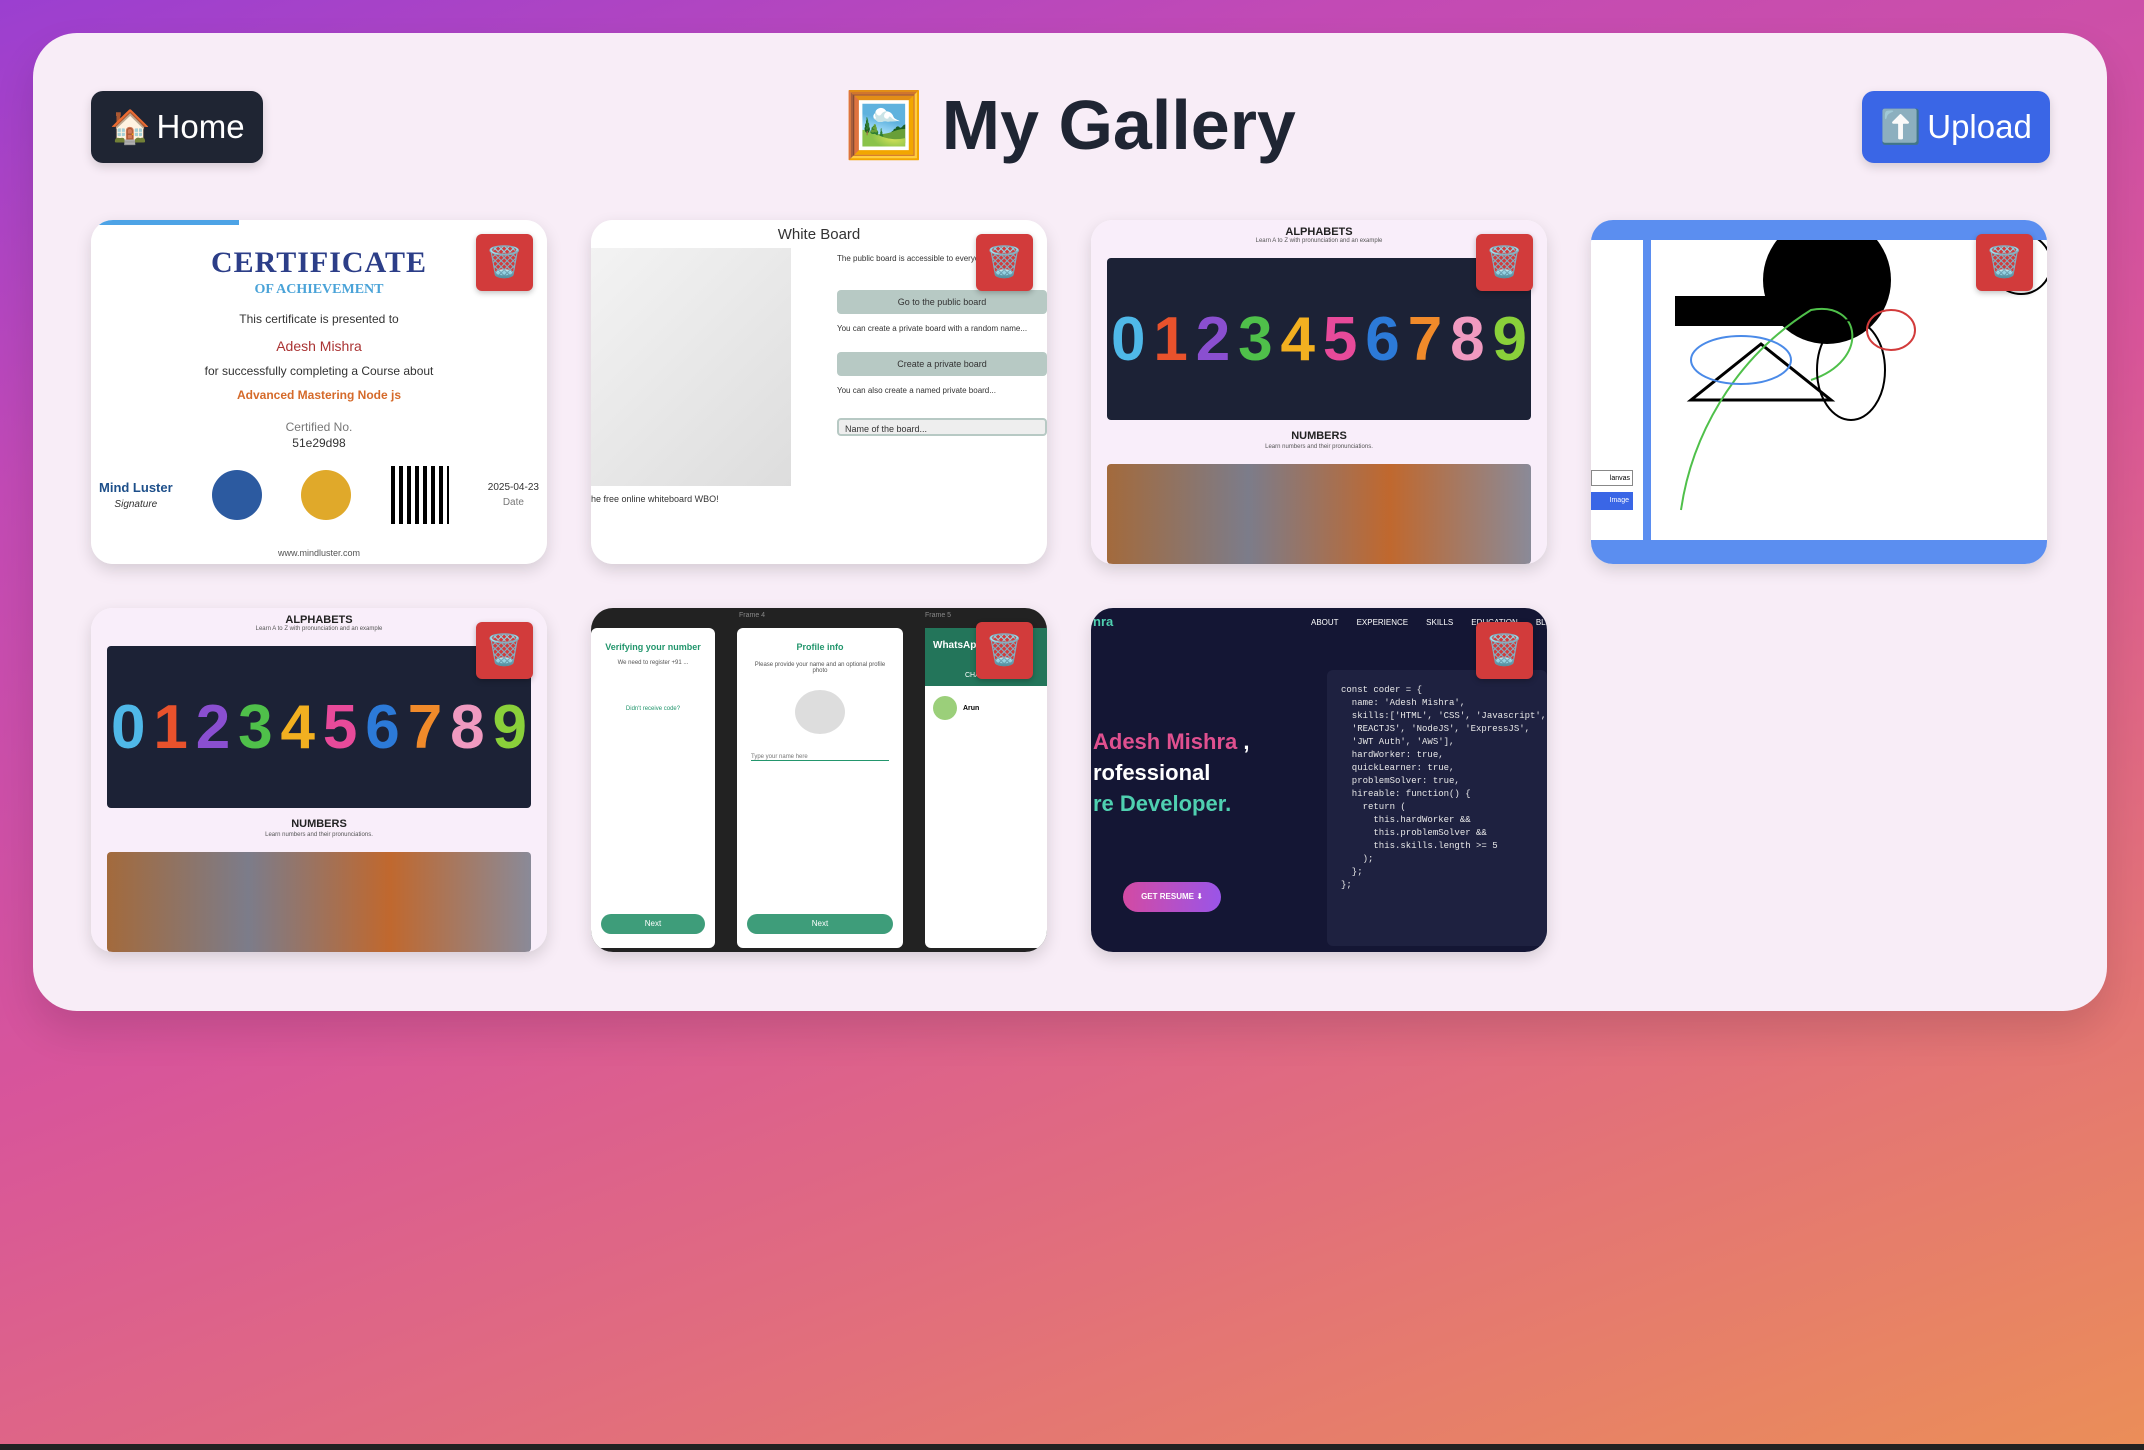 Image resolution: width=2144 pixels, height=1450 pixels. What do you see at coordinates (820, 757) in the screenshot?
I see `name-input: Type your name here` at bounding box center [820, 757].